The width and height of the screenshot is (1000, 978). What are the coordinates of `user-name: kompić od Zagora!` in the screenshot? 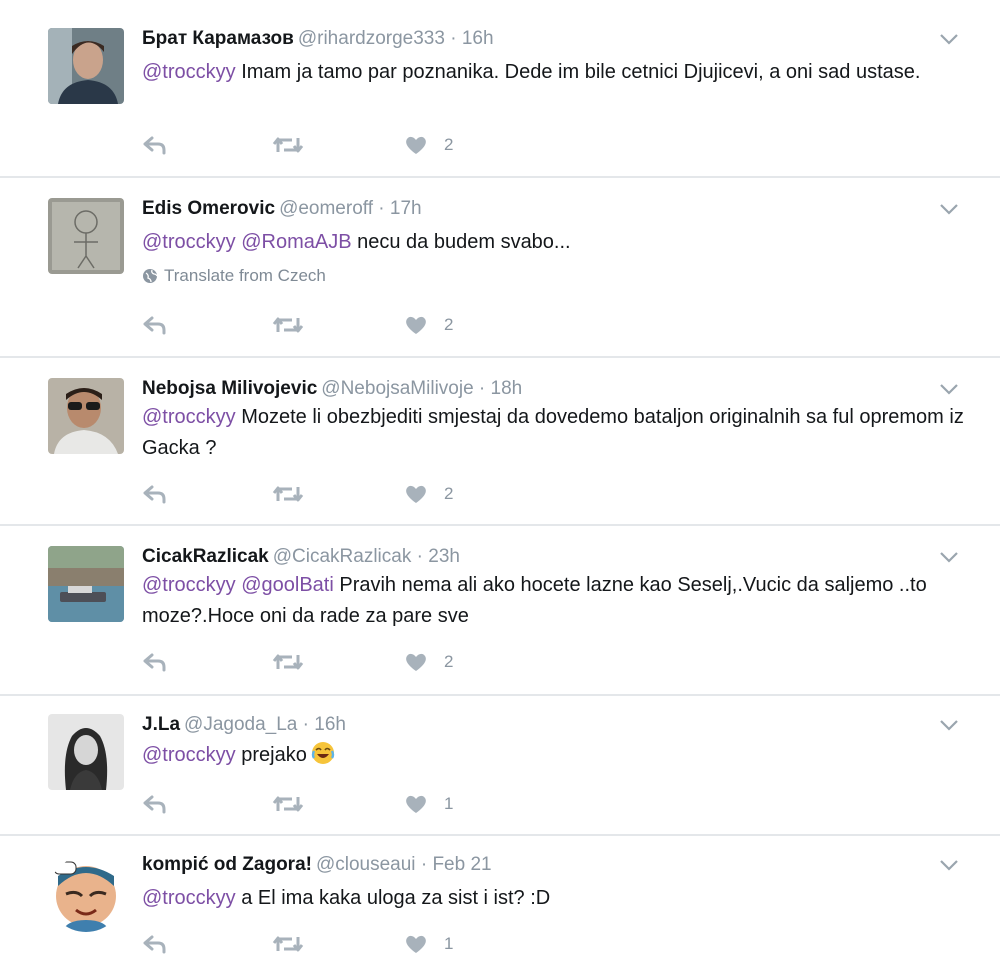 It's located at (227, 864).